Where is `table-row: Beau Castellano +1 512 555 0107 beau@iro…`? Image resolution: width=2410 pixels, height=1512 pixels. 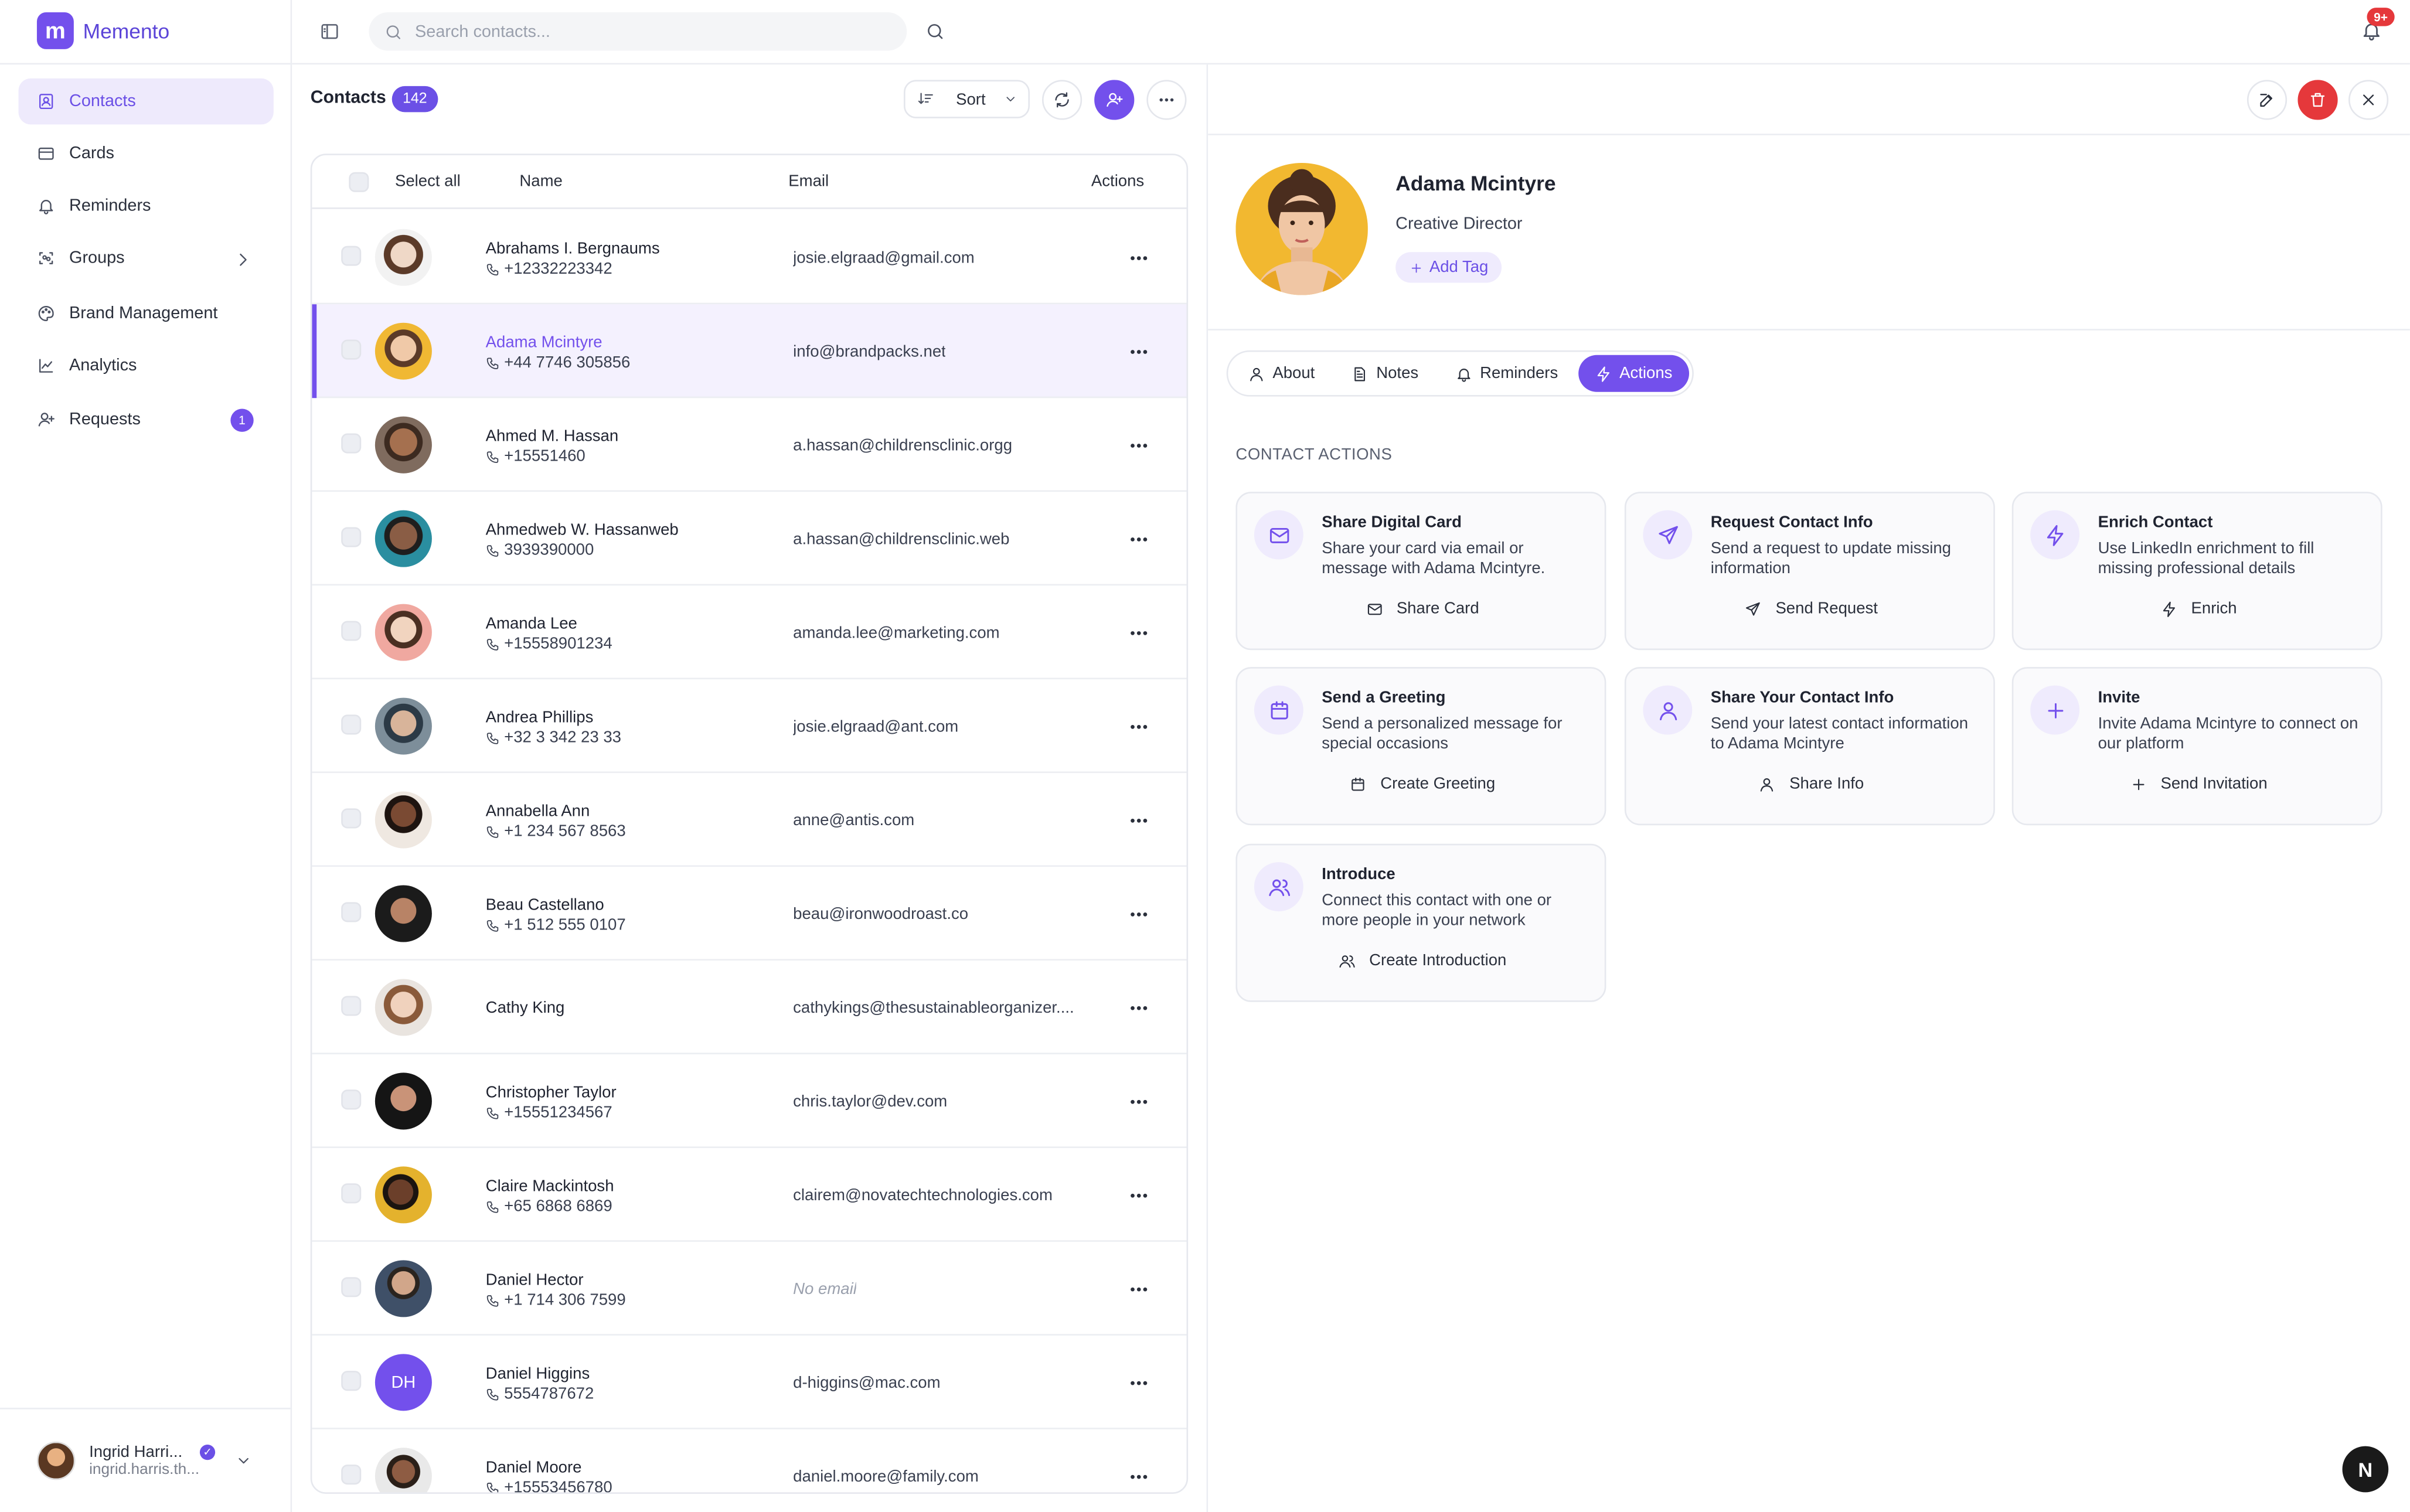 table-row: Beau Castellano +1 512 555 0107 beau@iro… is located at coordinates (749, 914).